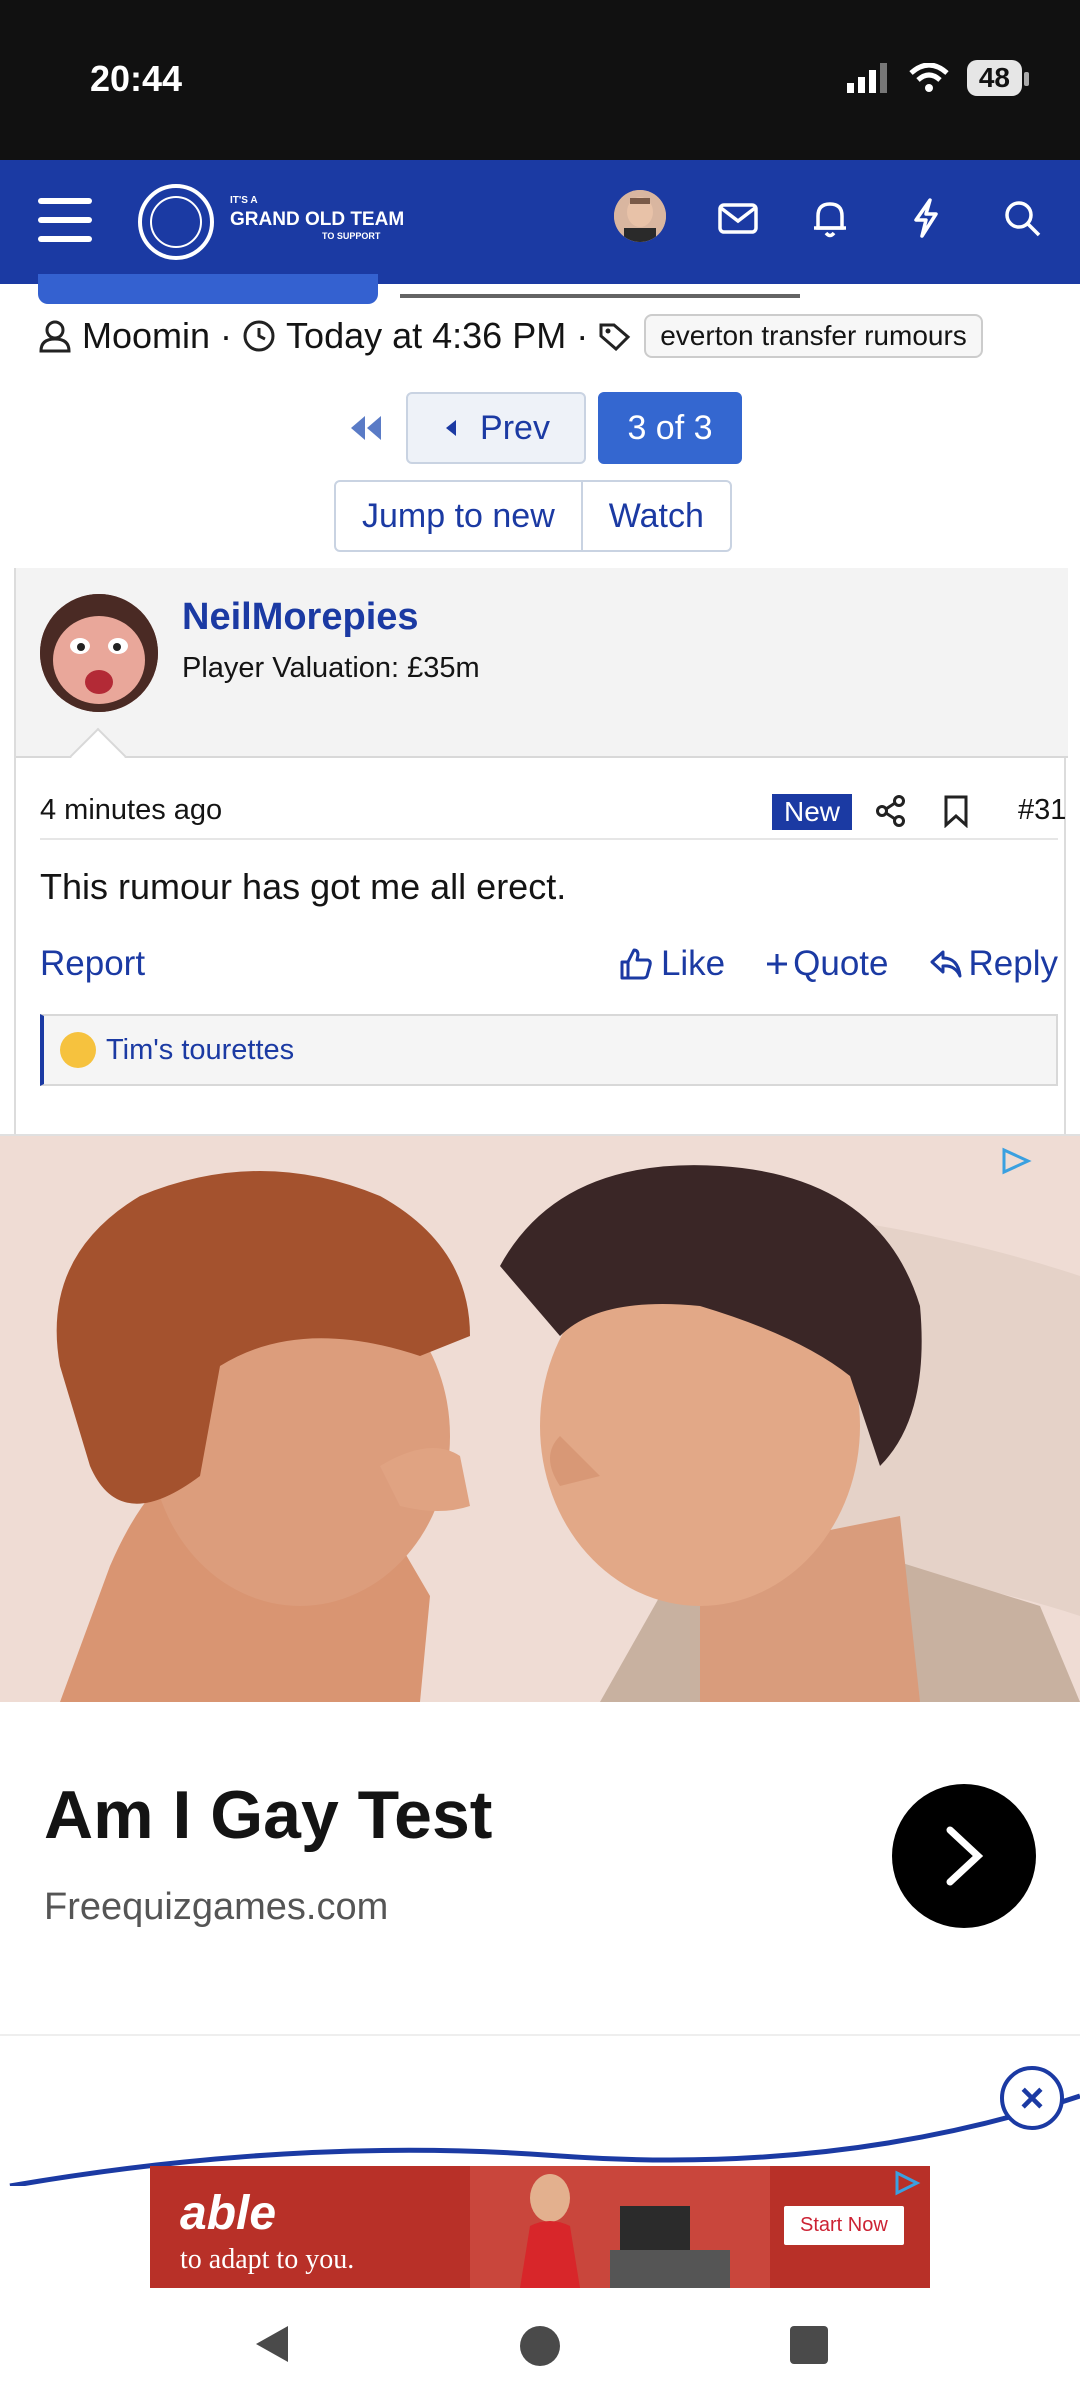 The image size is (1080, 2404). I want to click on ad-title: Am I Gay Test, so click(268, 1815).